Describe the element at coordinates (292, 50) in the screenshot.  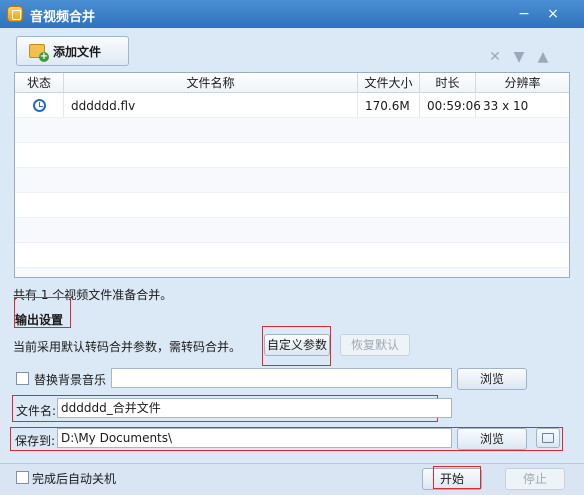
I see `toolbar: 添加文件 ✕ ▼ ▲` at that location.